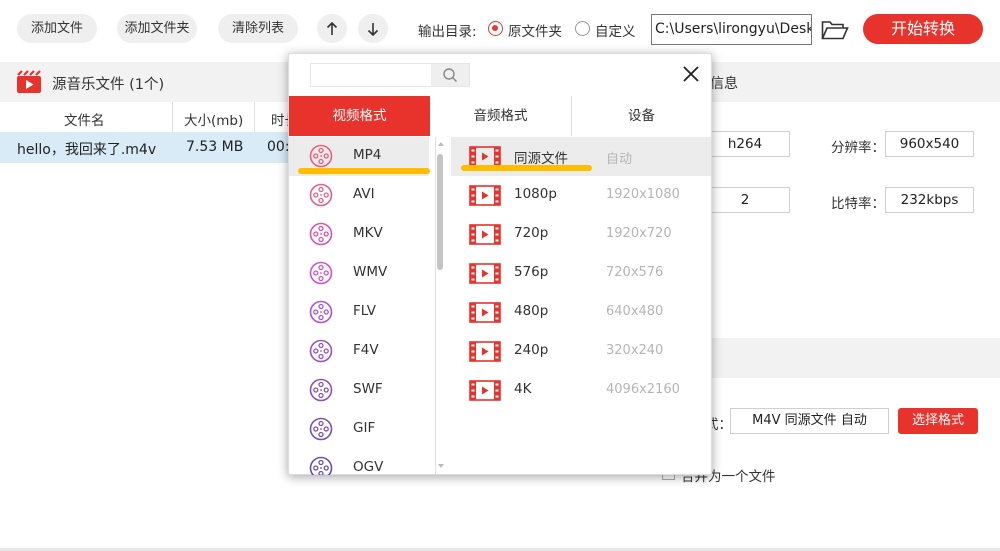 The image size is (1000, 551). Describe the element at coordinates (215, 147) in the screenshot. I see `file-size-cell: 7.53 MB` at that location.